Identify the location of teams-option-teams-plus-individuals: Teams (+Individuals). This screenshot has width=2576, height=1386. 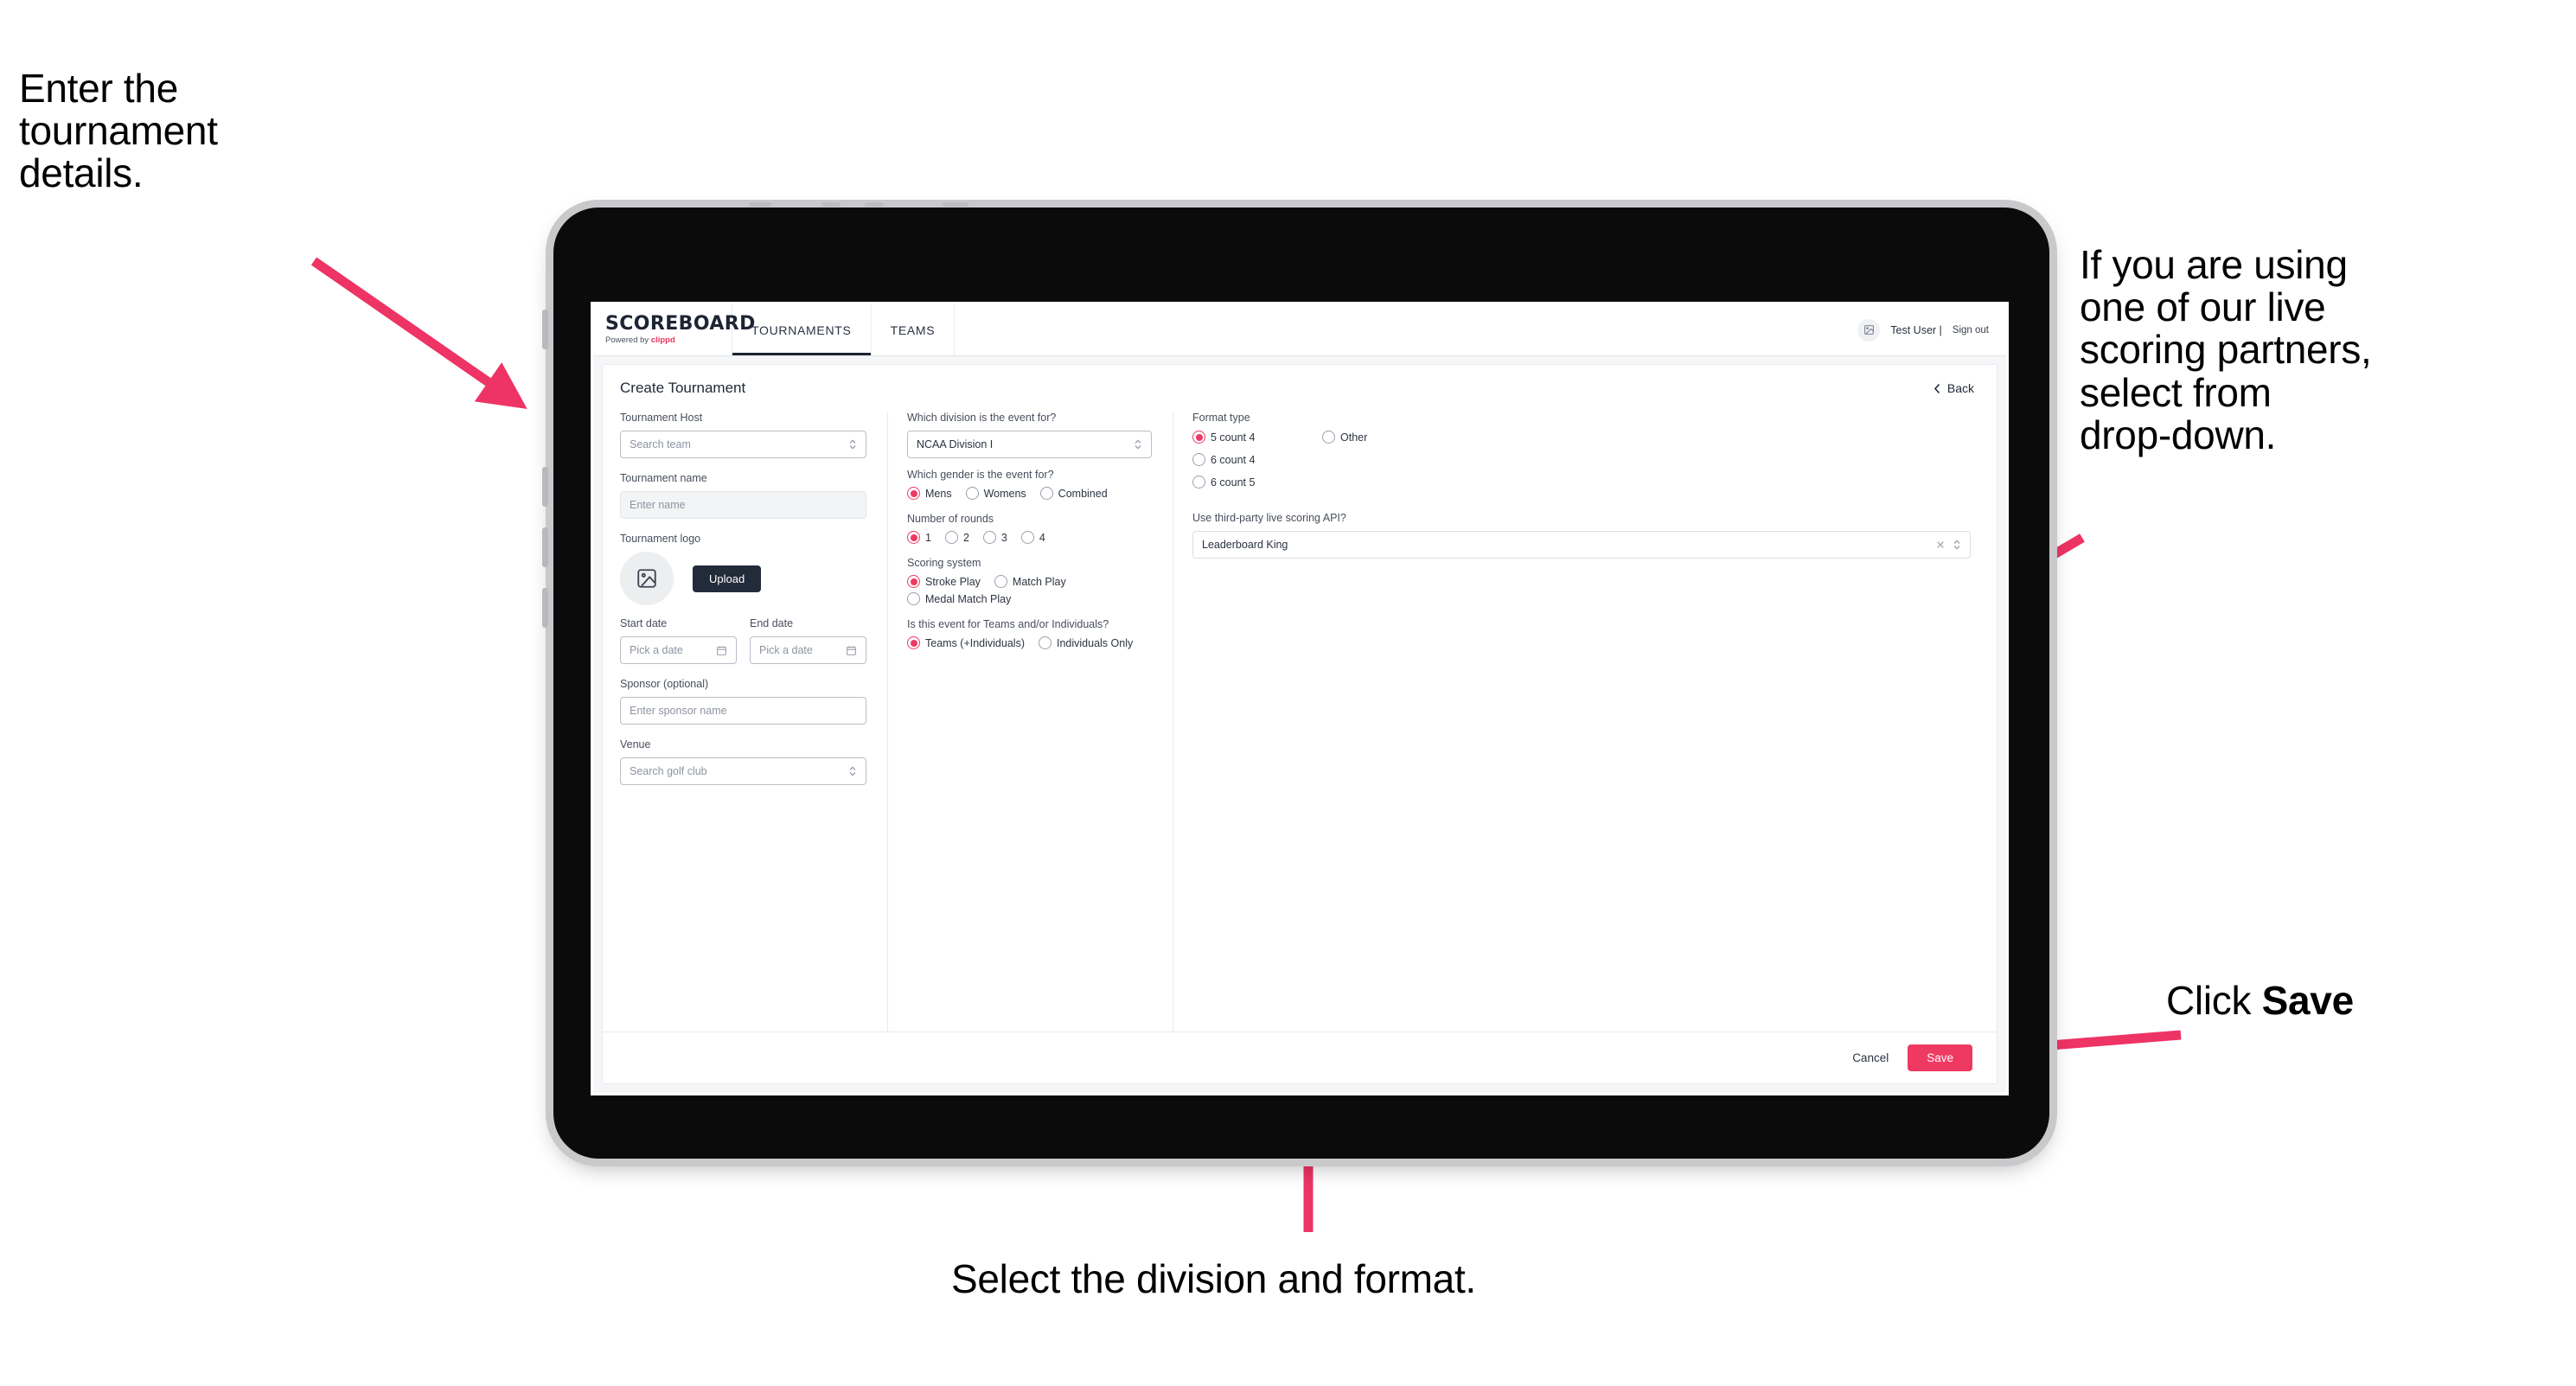
(970, 642).